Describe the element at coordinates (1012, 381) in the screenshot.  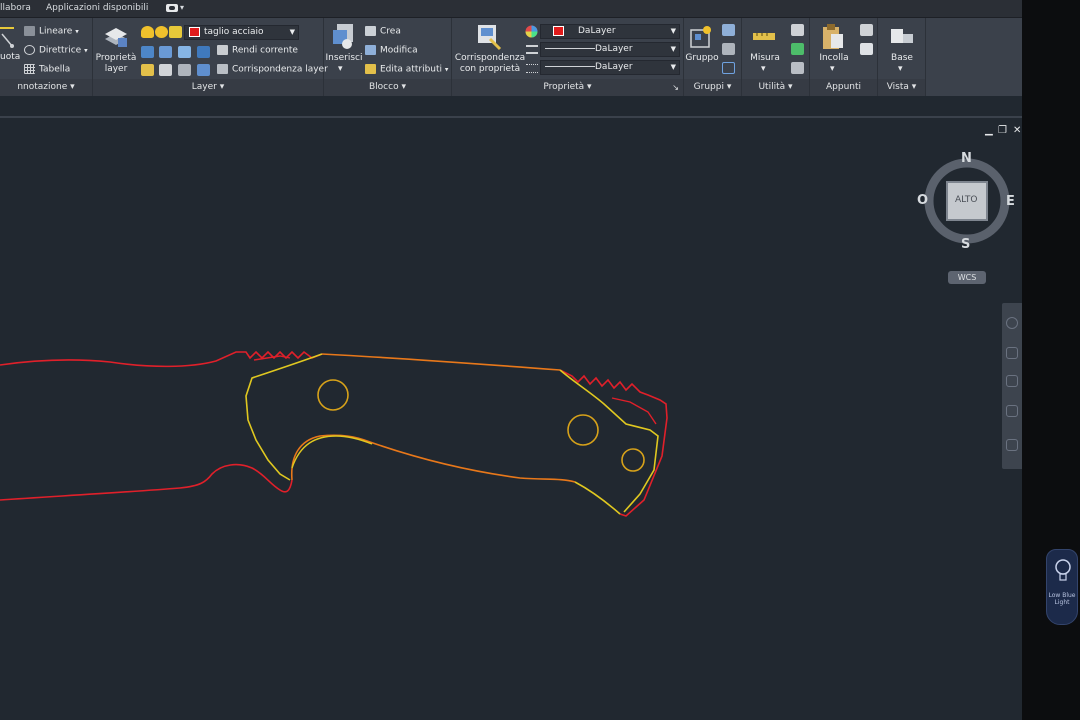
I see `zoom-icon` at that location.